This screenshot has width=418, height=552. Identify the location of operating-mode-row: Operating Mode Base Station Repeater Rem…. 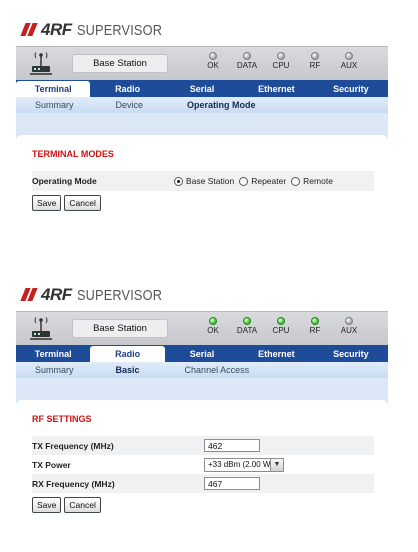
(203, 181).